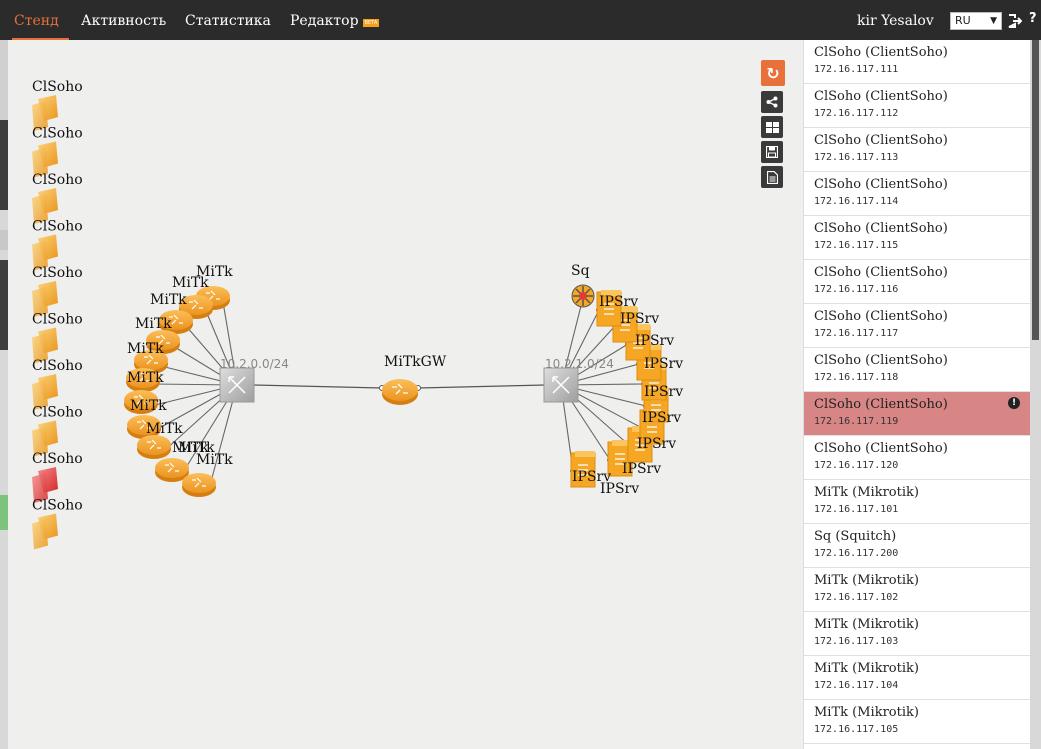 The height and width of the screenshot is (749, 1041). What do you see at coordinates (917, 678) in the screenshot?
I see `host-list-item: MiTk (Mikrotik) 172.16.117.104` at bounding box center [917, 678].